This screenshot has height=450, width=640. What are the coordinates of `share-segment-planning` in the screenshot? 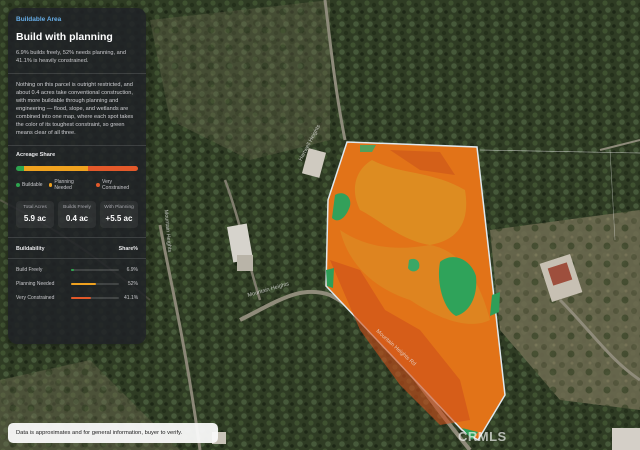 It's located at (56, 168).